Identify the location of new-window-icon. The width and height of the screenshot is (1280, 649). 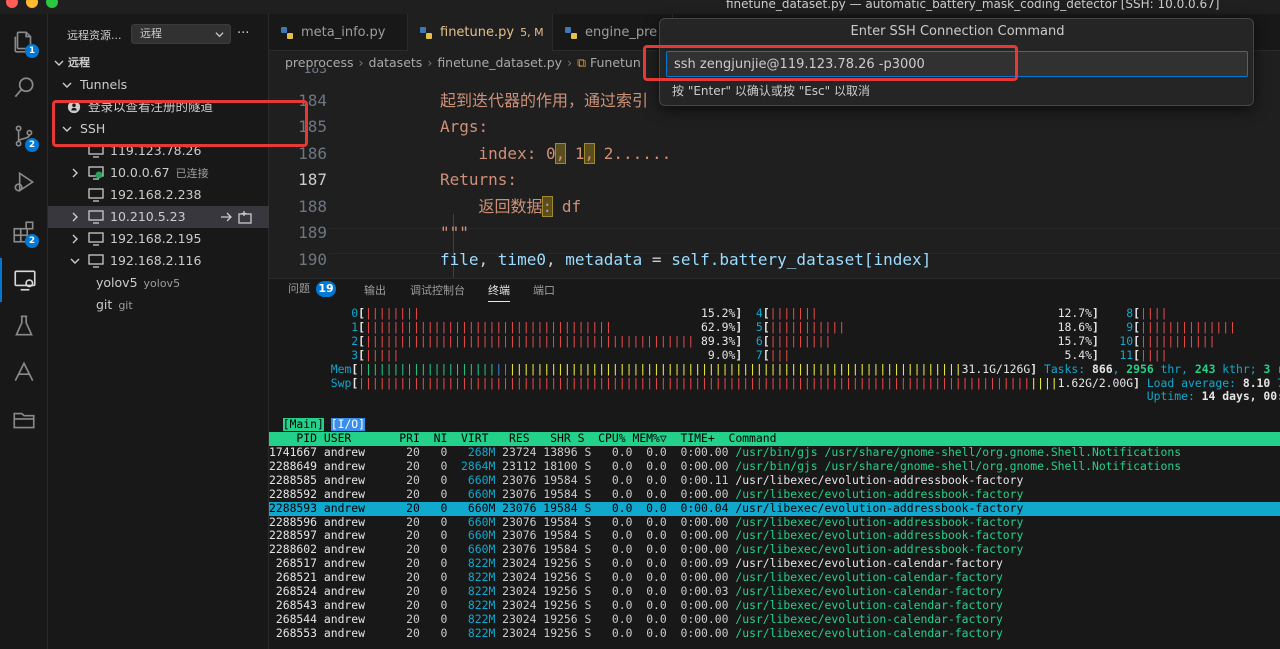
(245, 217).